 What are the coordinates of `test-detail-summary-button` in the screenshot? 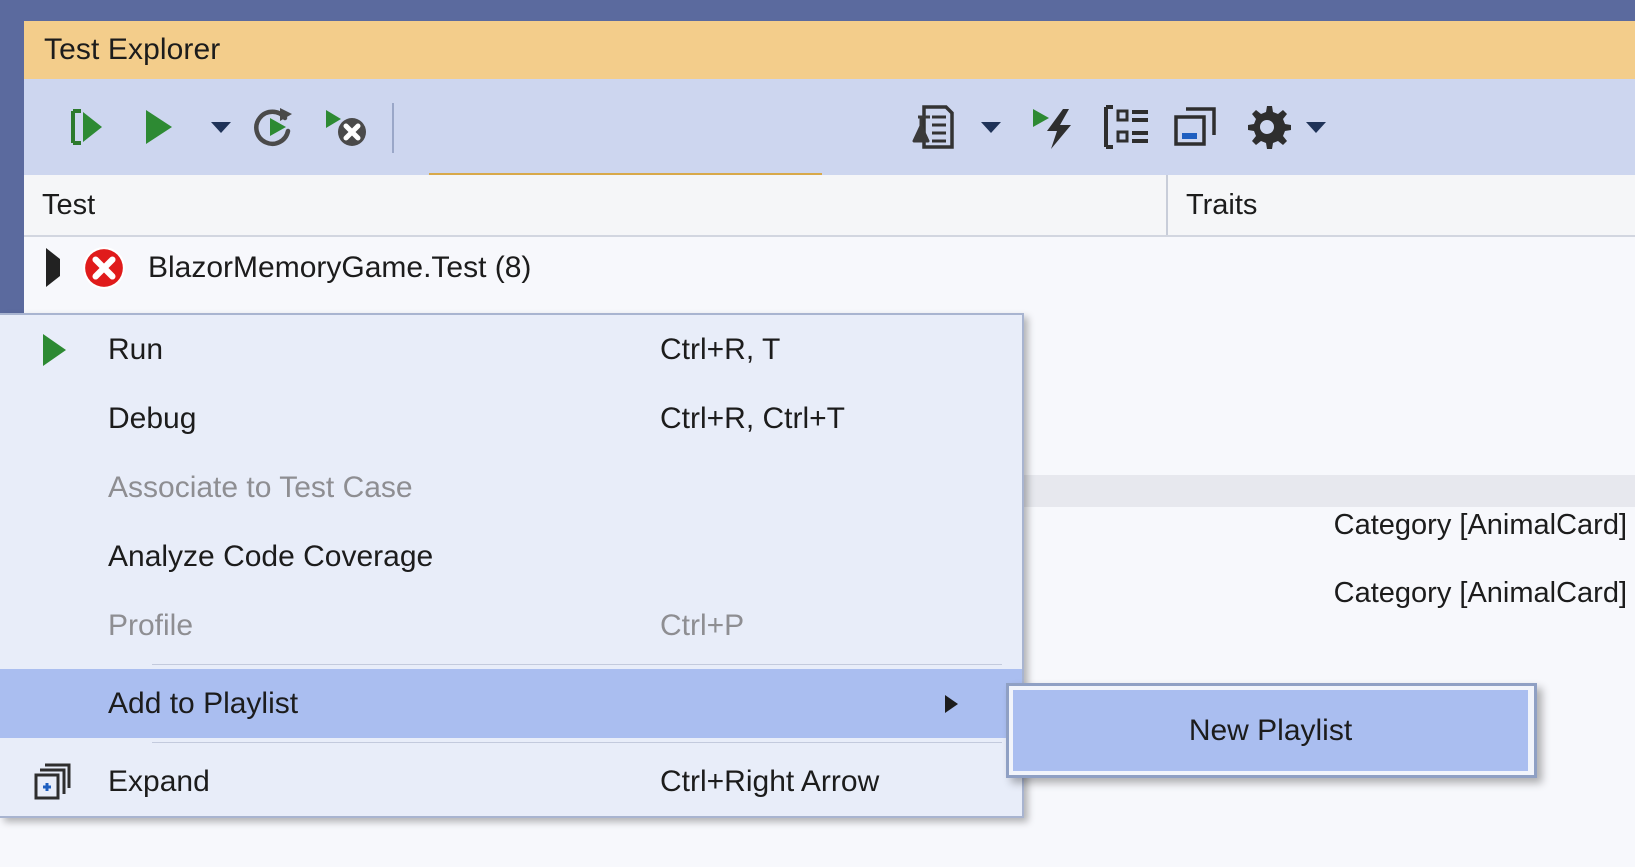 It's located at (933, 127).